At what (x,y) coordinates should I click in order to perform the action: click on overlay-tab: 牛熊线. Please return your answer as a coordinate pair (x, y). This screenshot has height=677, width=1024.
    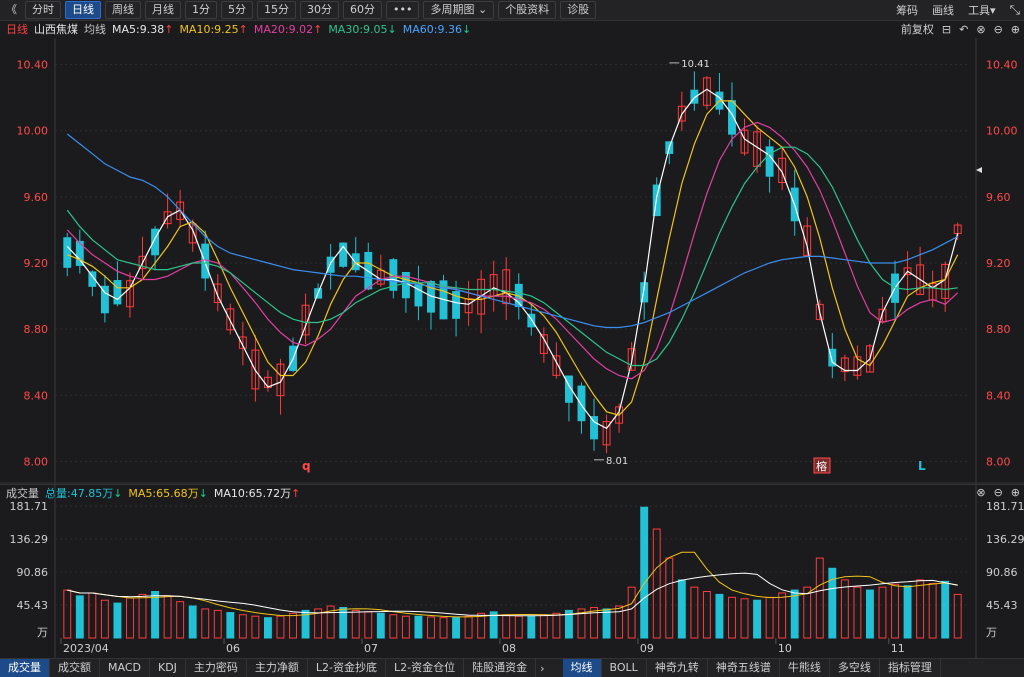
    Looking at the image, I should click on (805, 668).